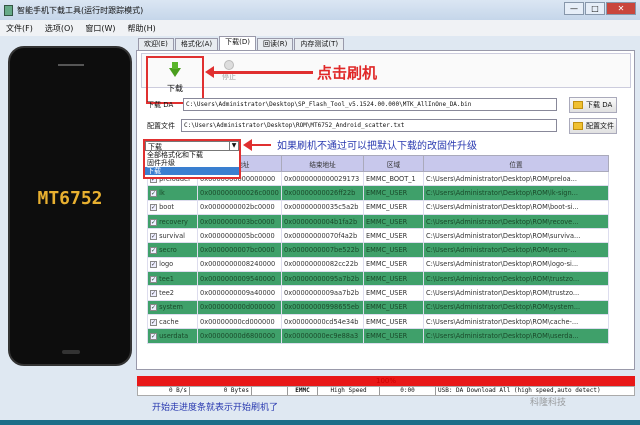 This screenshot has width=640, height=425. Describe the element at coordinates (172, 207) in the screenshot. I see `partition-name-cell: ✓ boot` at that location.